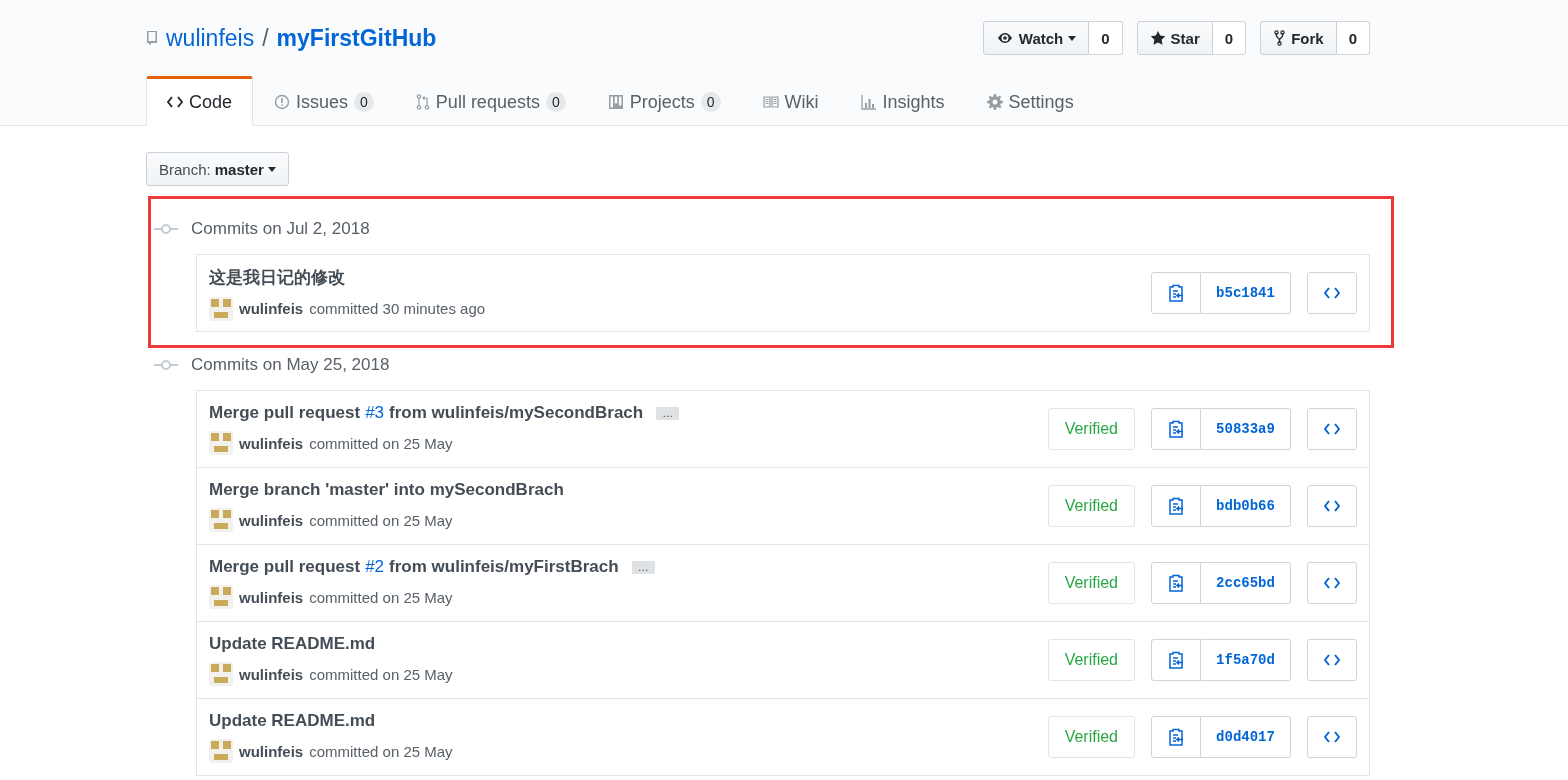 The image size is (1568, 780). I want to click on group-heading: Commits on Jul 2, 2018, so click(280, 229).